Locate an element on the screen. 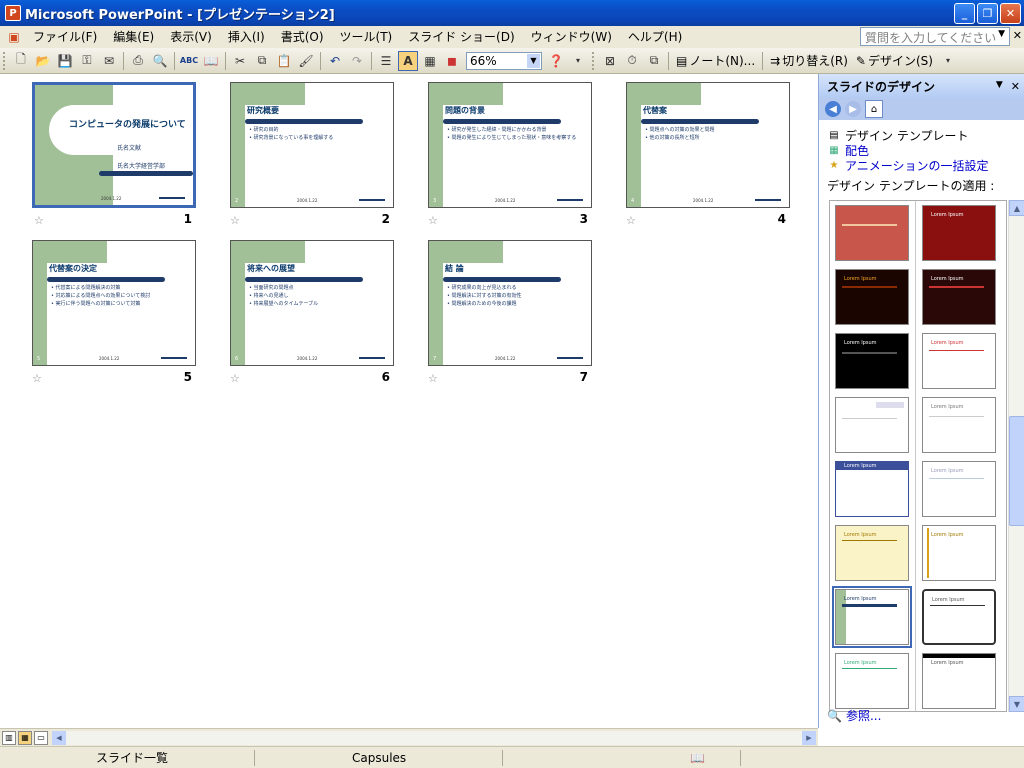 Image resolution: width=1024 pixels, height=768 pixels. cut-icon: ✂ is located at coordinates (240, 61).